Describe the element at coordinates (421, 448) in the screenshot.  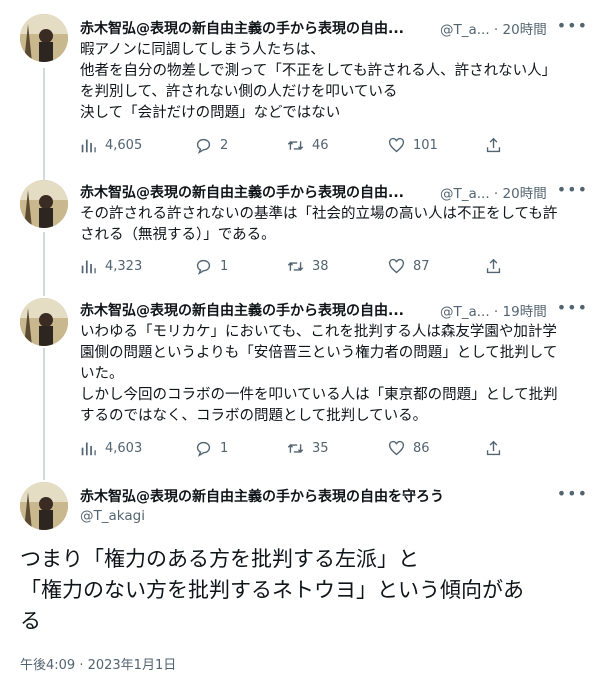
I see `like-count: 86` at that location.